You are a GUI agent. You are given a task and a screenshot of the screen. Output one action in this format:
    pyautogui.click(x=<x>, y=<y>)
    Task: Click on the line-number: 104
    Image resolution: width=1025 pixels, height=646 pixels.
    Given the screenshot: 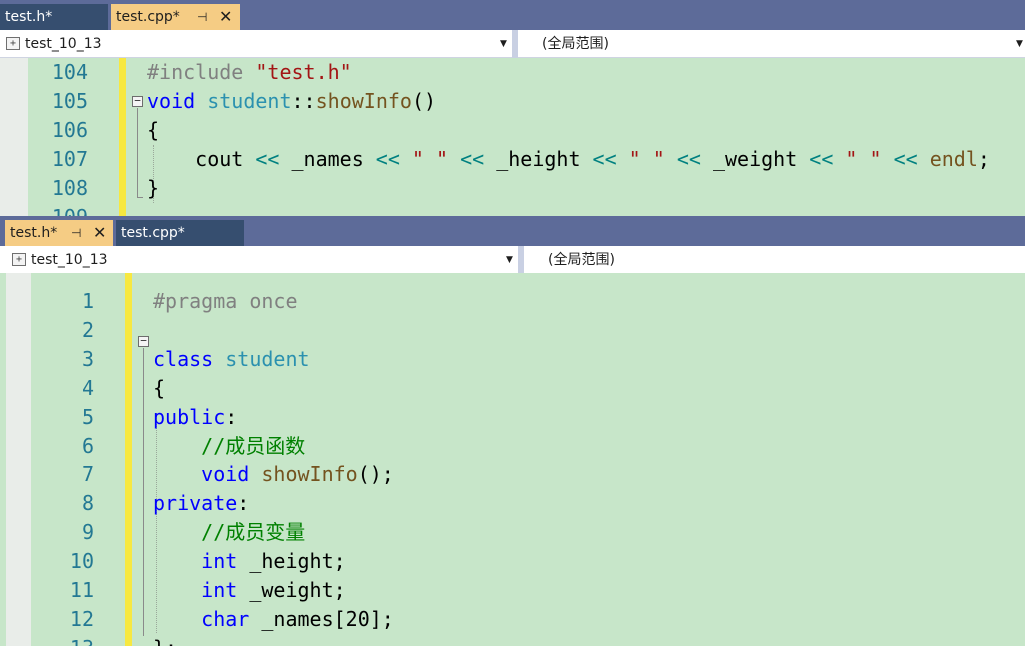 What is the action you would take?
    pyautogui.click(x=69, y=72)
    